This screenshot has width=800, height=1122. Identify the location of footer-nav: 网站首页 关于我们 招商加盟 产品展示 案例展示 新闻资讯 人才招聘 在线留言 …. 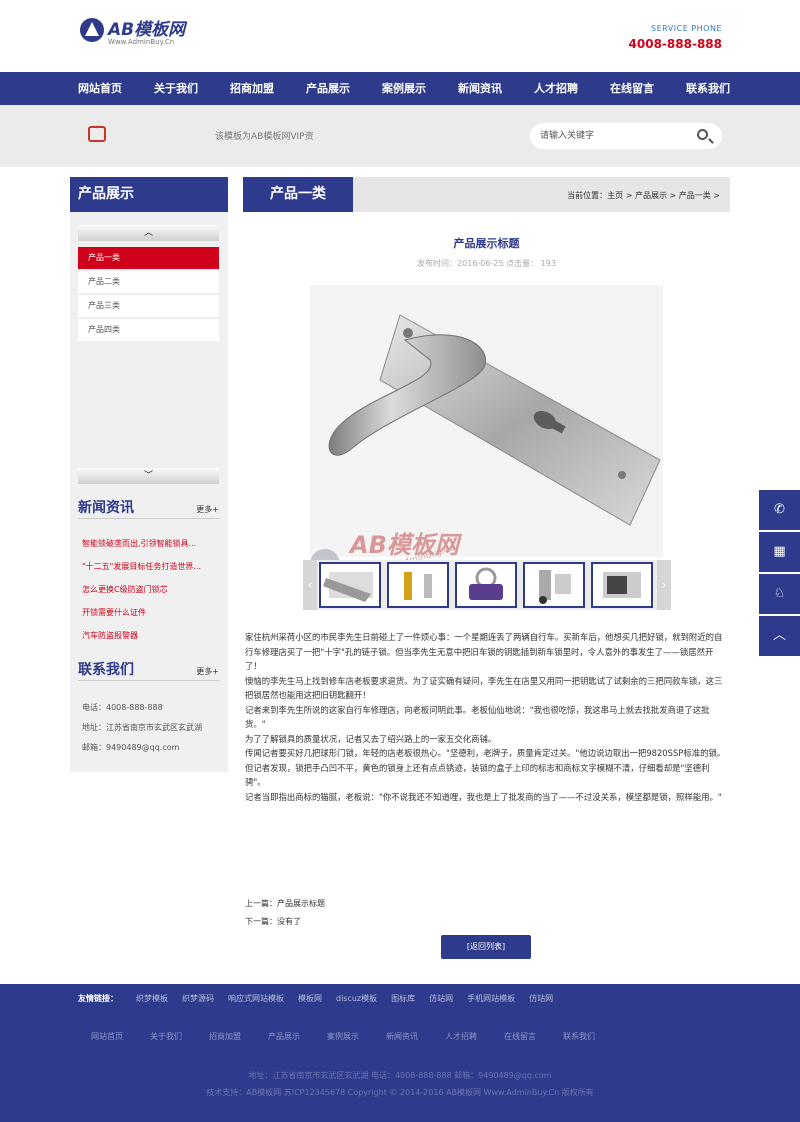
(356, 1036).